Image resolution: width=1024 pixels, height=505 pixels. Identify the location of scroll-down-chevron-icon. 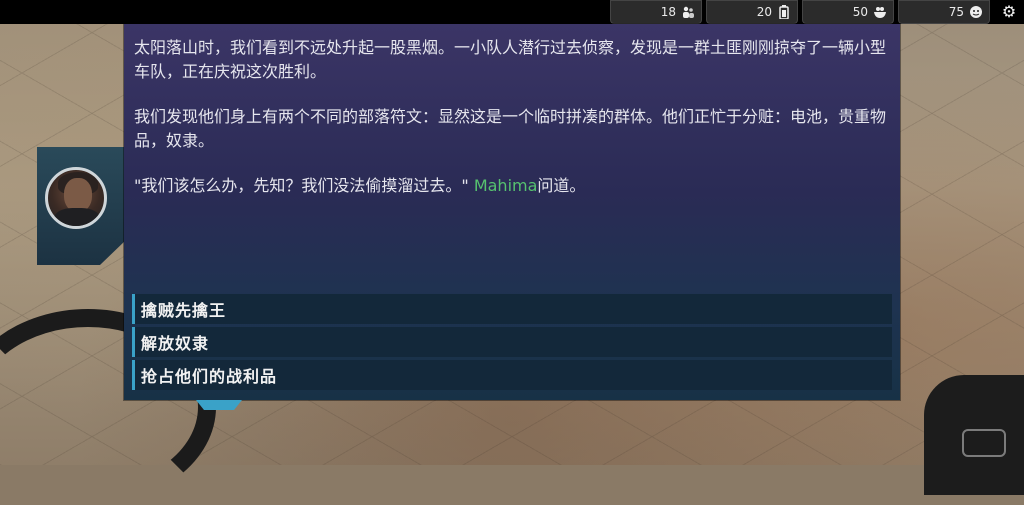
(219, 406).